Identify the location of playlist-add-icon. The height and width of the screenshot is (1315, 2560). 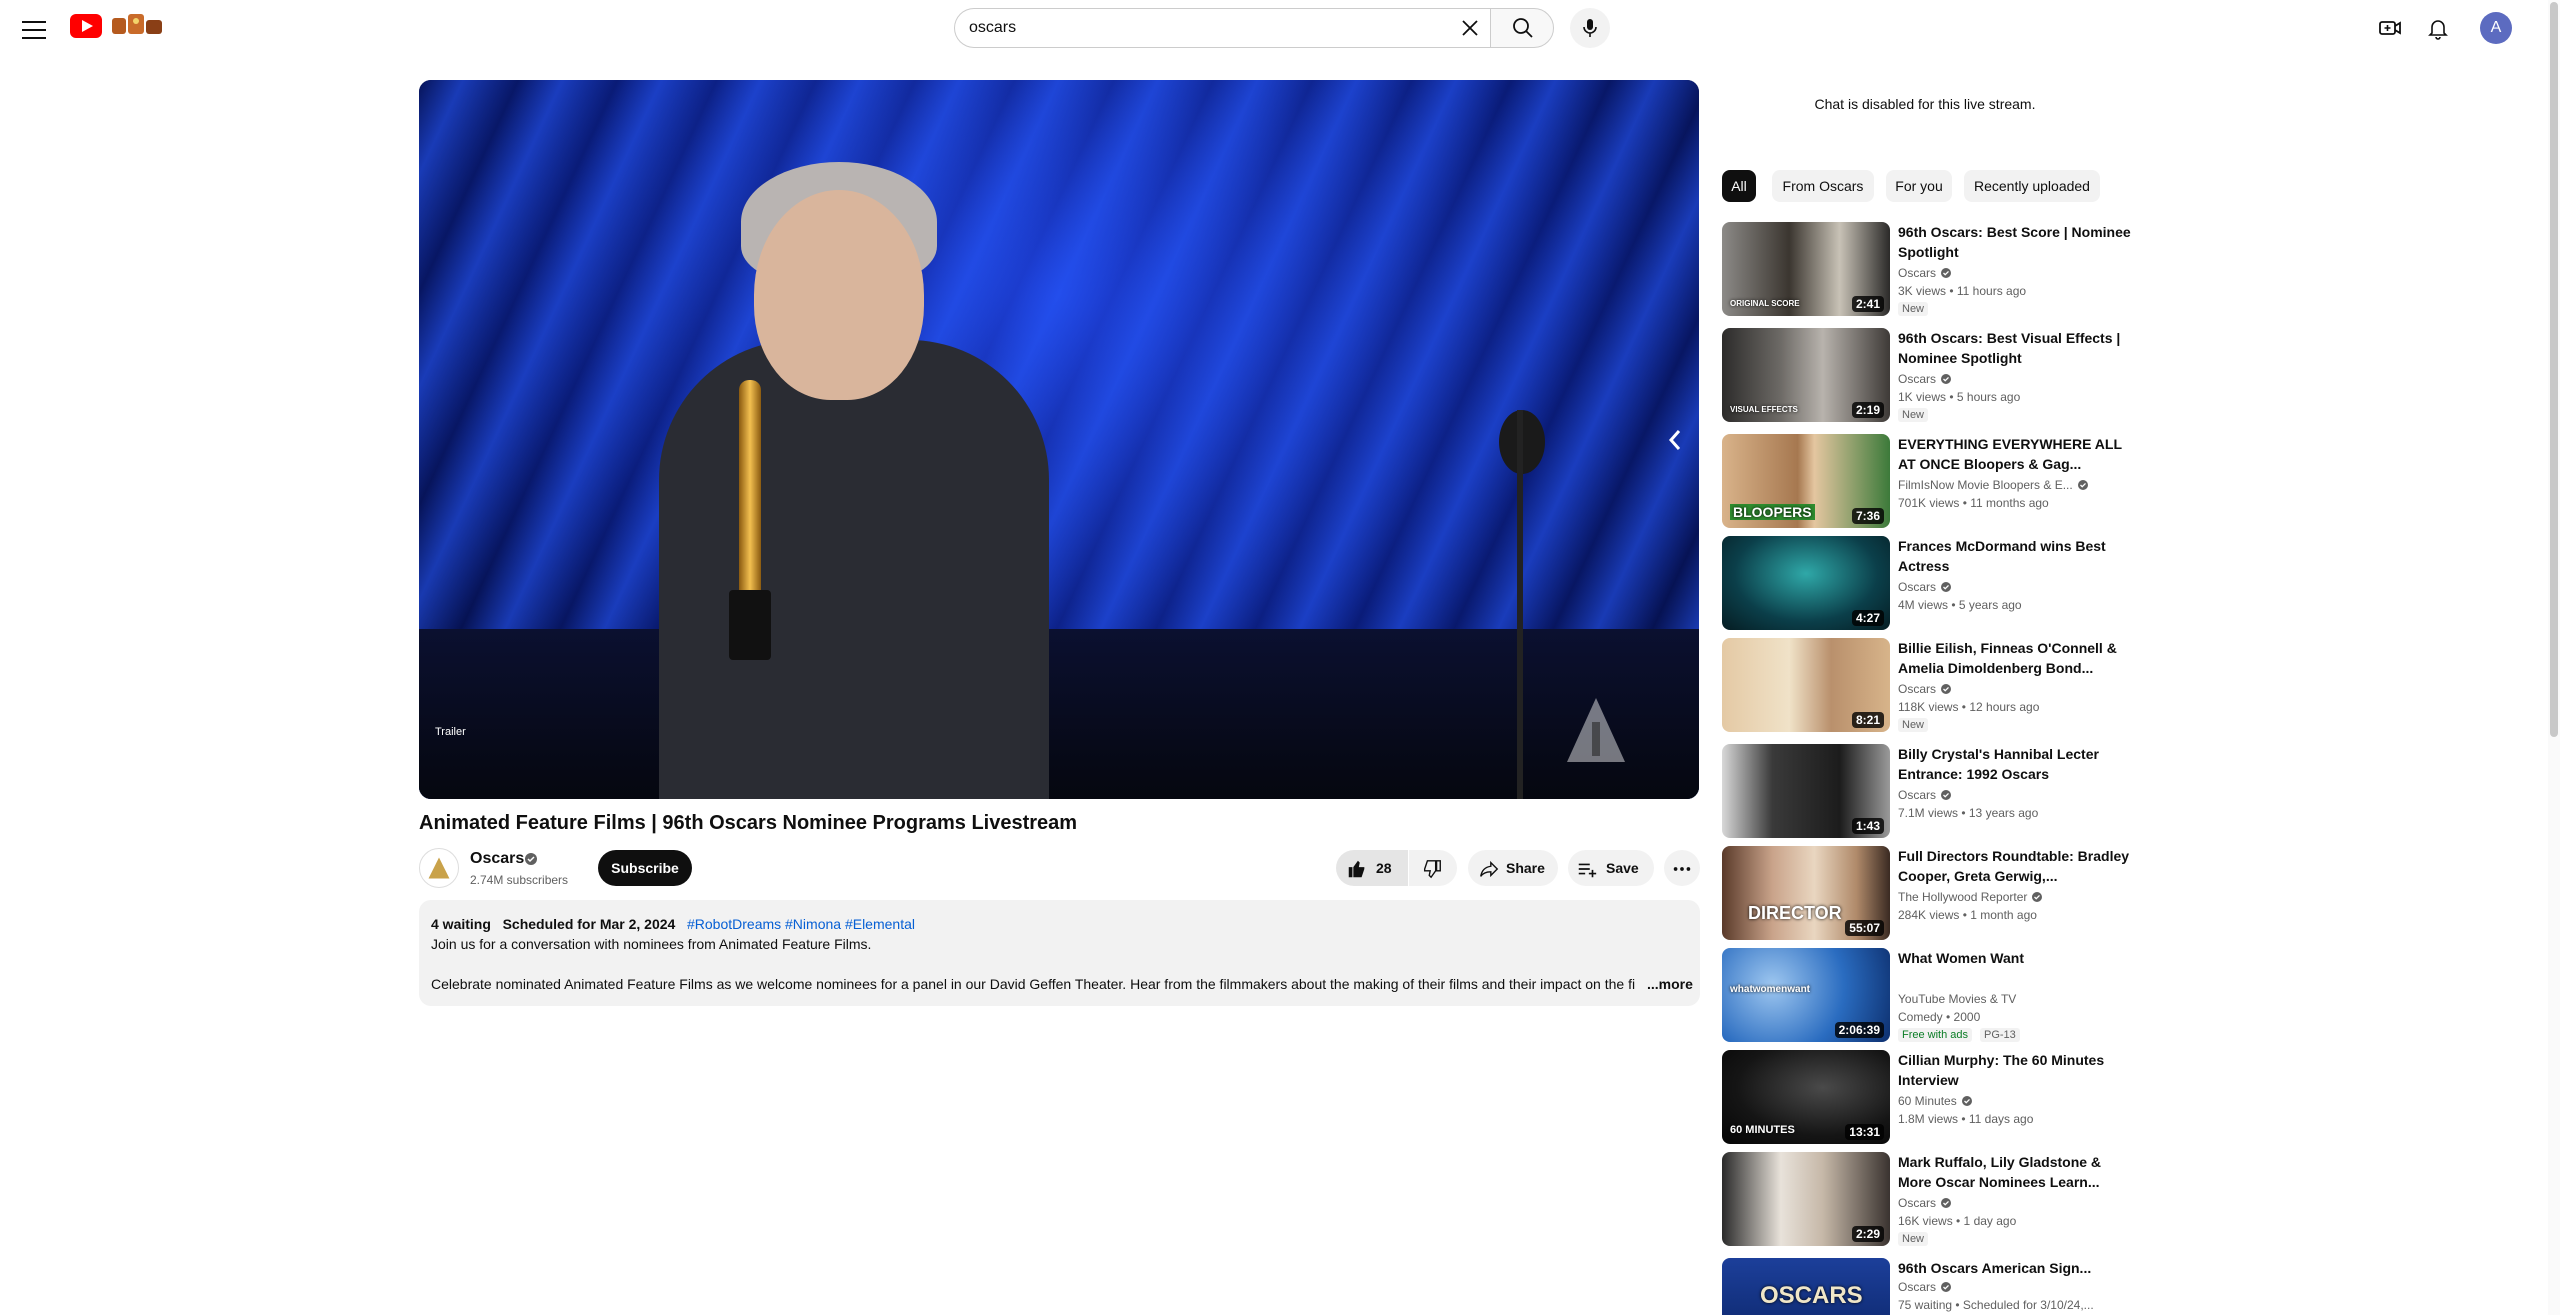
(1587, 870).